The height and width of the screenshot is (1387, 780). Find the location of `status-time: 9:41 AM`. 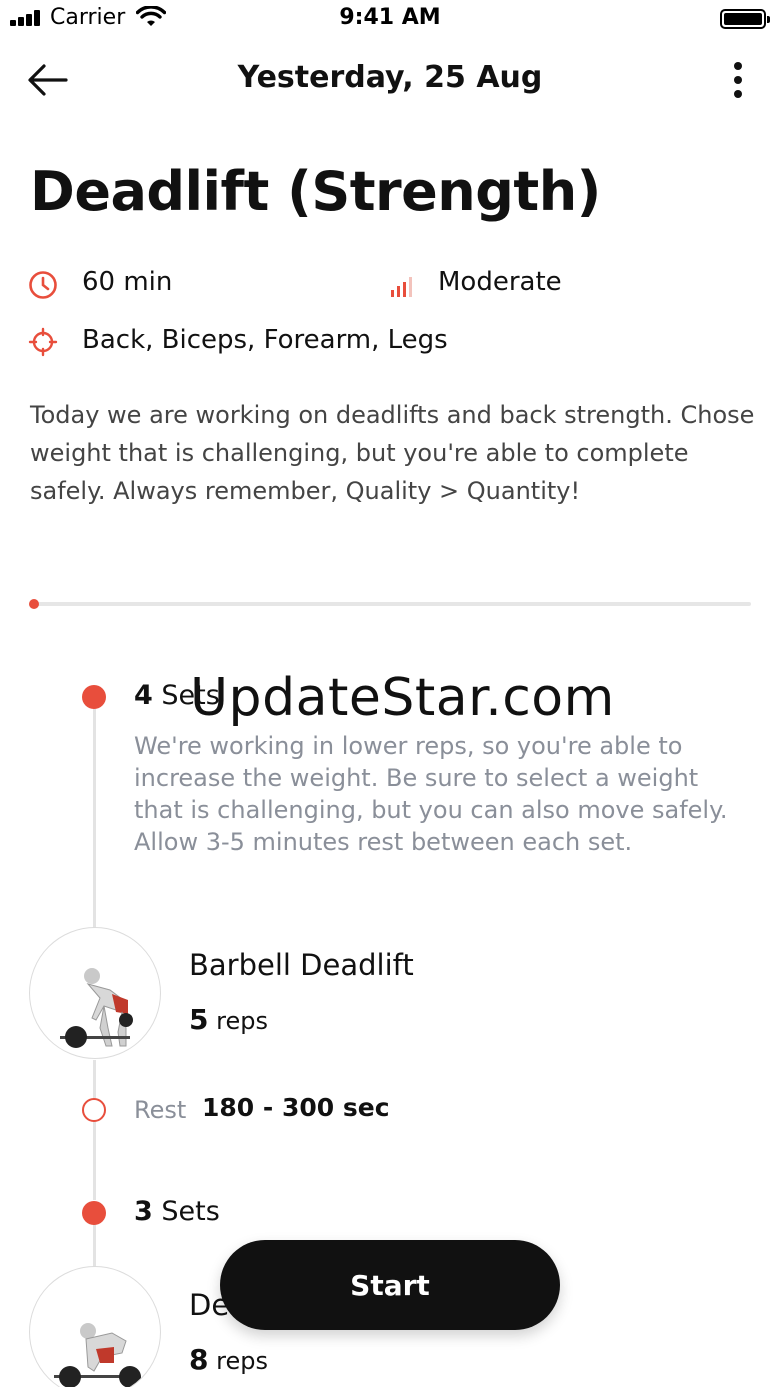

status-time: 9:41 AM is located at coordinates (390, 17).